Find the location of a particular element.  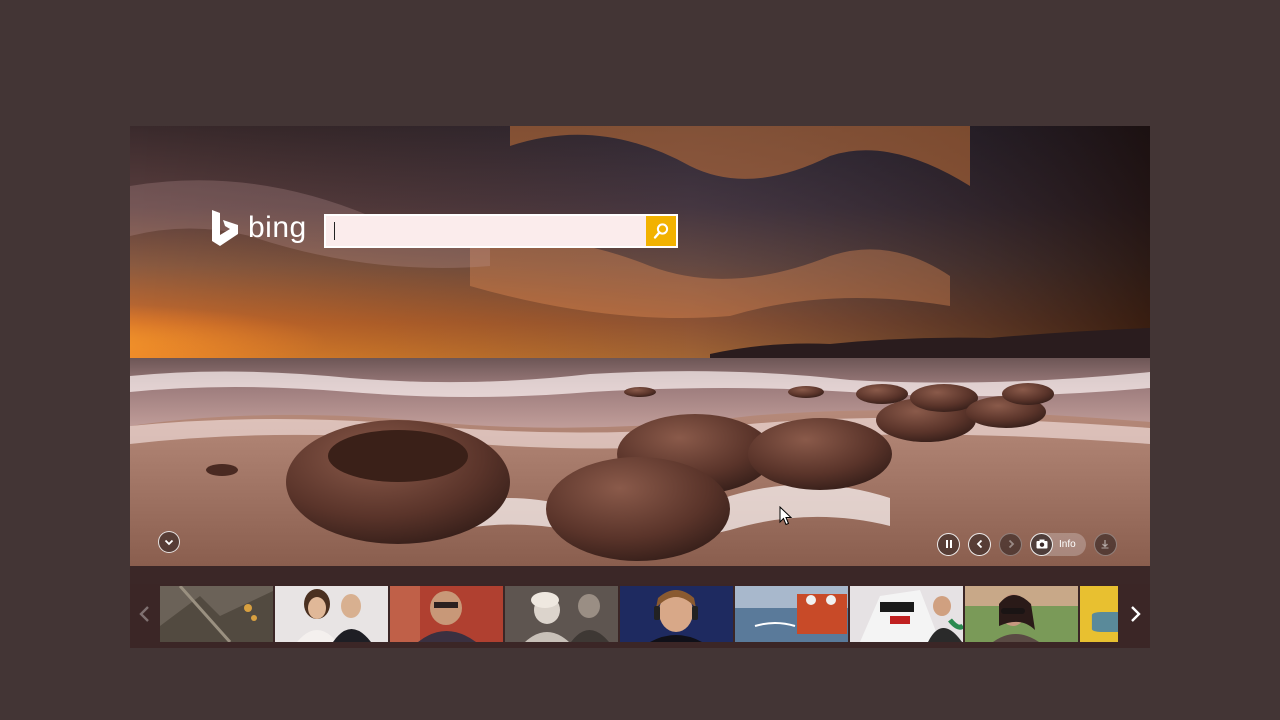

news-strip is located at coordinates (640, 607).